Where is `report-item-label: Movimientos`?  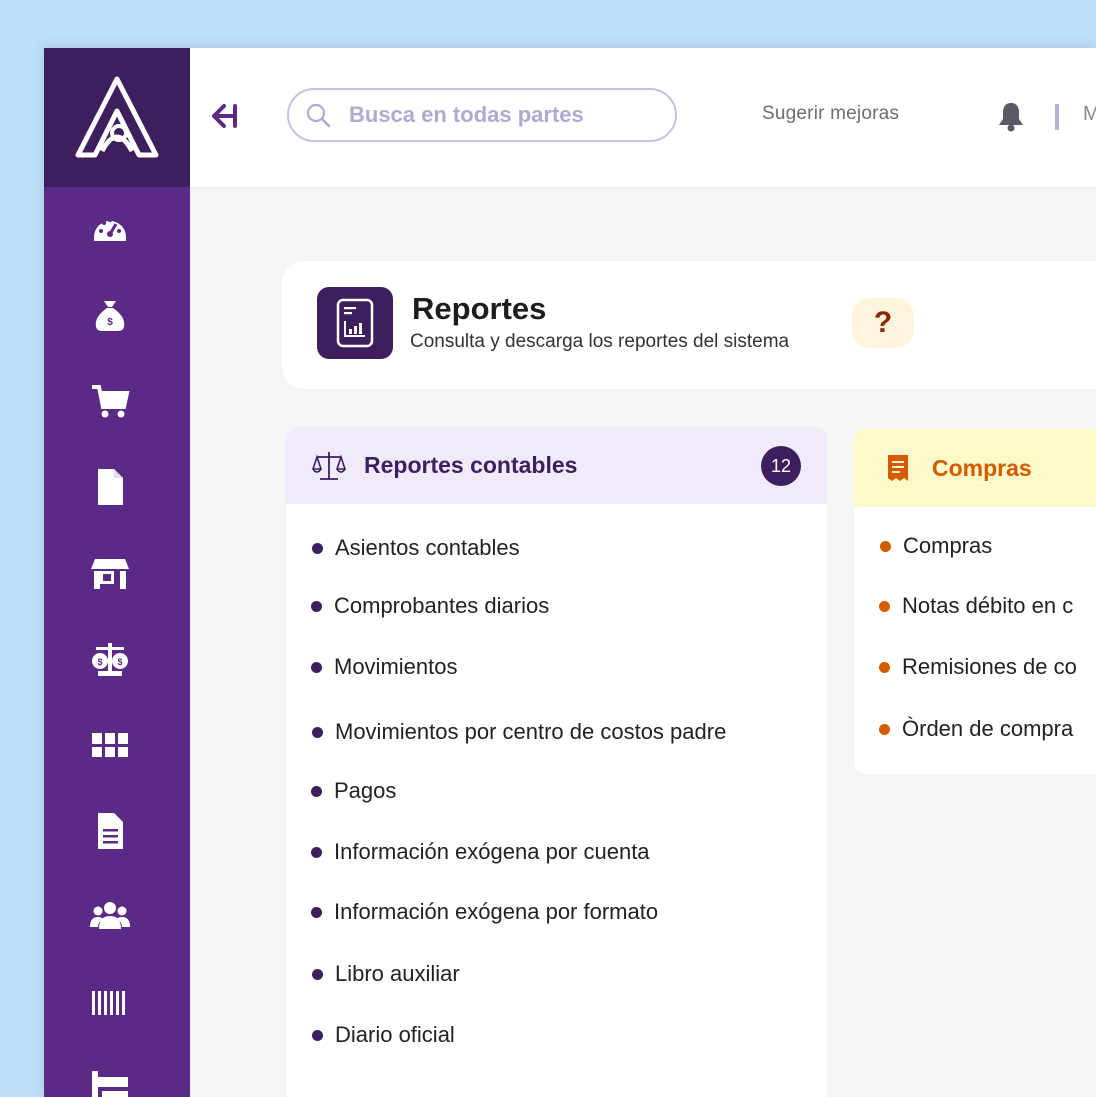 report-item-label: Movimientos is located at coordinates (396, 666).